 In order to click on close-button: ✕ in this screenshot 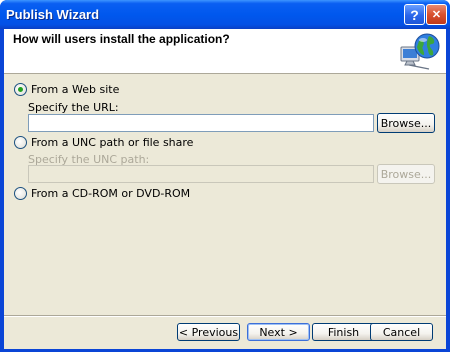, I will do `click(436, 14)`.